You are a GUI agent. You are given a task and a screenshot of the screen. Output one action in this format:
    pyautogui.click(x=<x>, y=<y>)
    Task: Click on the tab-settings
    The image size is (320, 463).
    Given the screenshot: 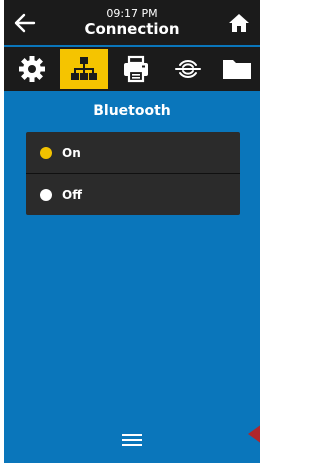 What is the action you would take?
    pyautogui.click(x=32, y=69)
    